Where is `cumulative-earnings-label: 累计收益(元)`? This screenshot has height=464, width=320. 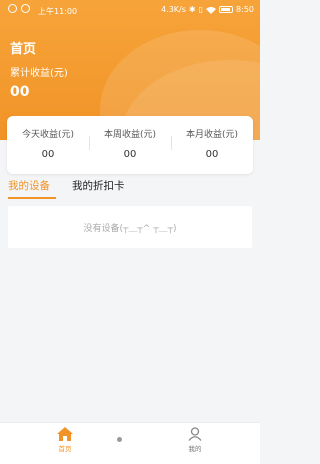 cumulative-earnings-label: 累计收益(元) is located at coordinates (39, 73).